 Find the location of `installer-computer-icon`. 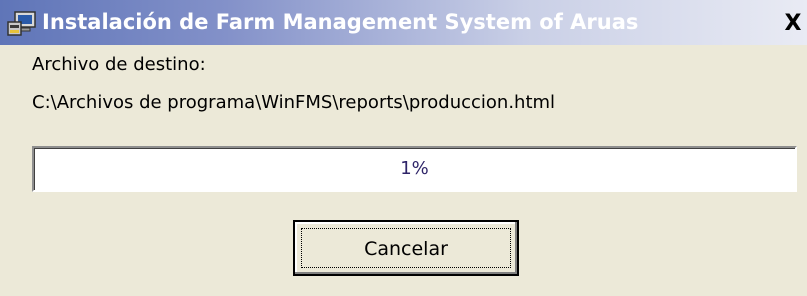

installer-computer-icon is located at coordinates (23, 24).